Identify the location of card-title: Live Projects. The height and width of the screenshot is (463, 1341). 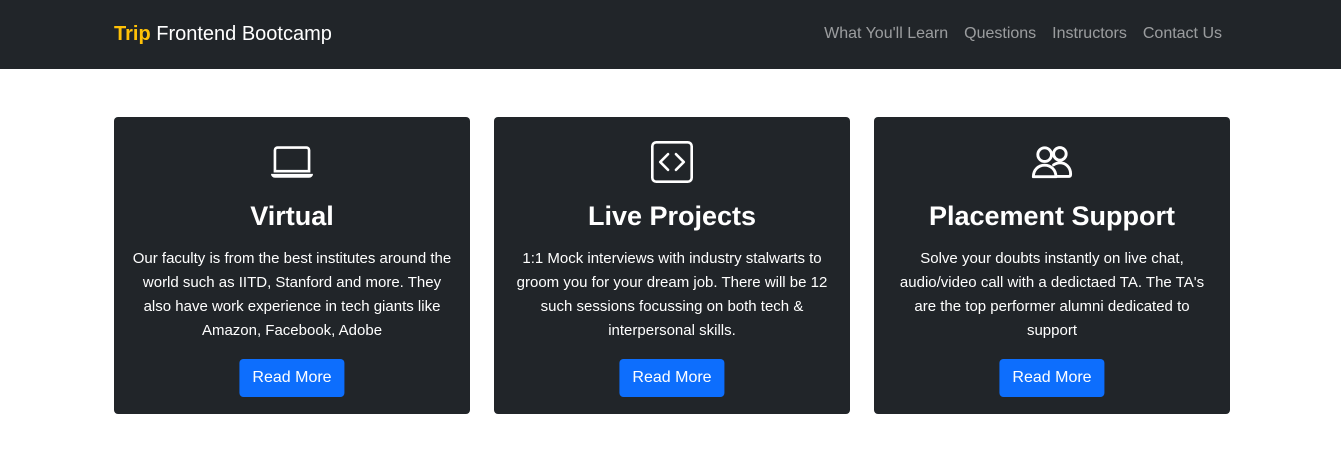
(672, 216).